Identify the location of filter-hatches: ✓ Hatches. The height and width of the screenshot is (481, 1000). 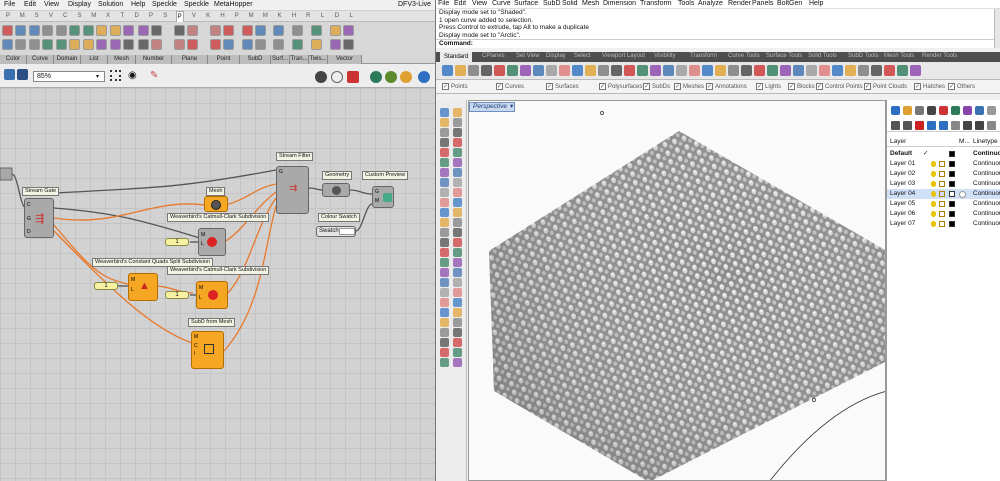
(929, 86).